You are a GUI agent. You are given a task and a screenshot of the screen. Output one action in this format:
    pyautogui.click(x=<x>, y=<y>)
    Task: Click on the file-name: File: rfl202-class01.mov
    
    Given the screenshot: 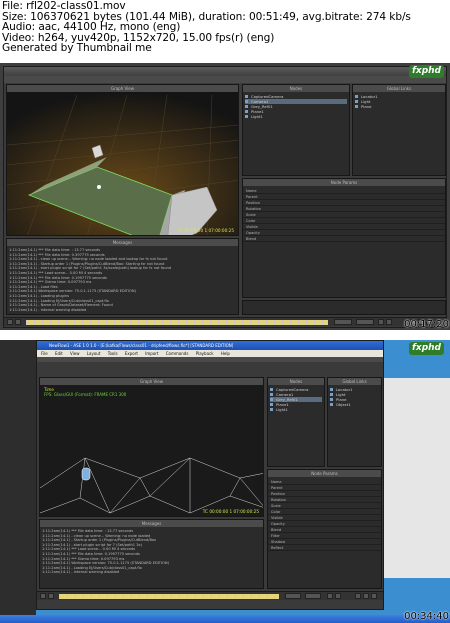 What is the action you would take?
    pyautogui.click(x=64, y=6)
    